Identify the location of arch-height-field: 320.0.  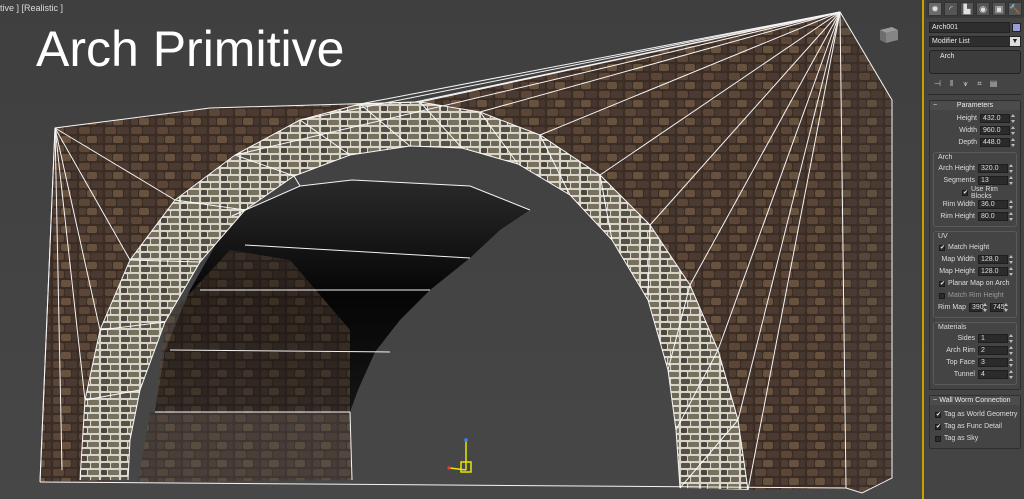
(993, 168).